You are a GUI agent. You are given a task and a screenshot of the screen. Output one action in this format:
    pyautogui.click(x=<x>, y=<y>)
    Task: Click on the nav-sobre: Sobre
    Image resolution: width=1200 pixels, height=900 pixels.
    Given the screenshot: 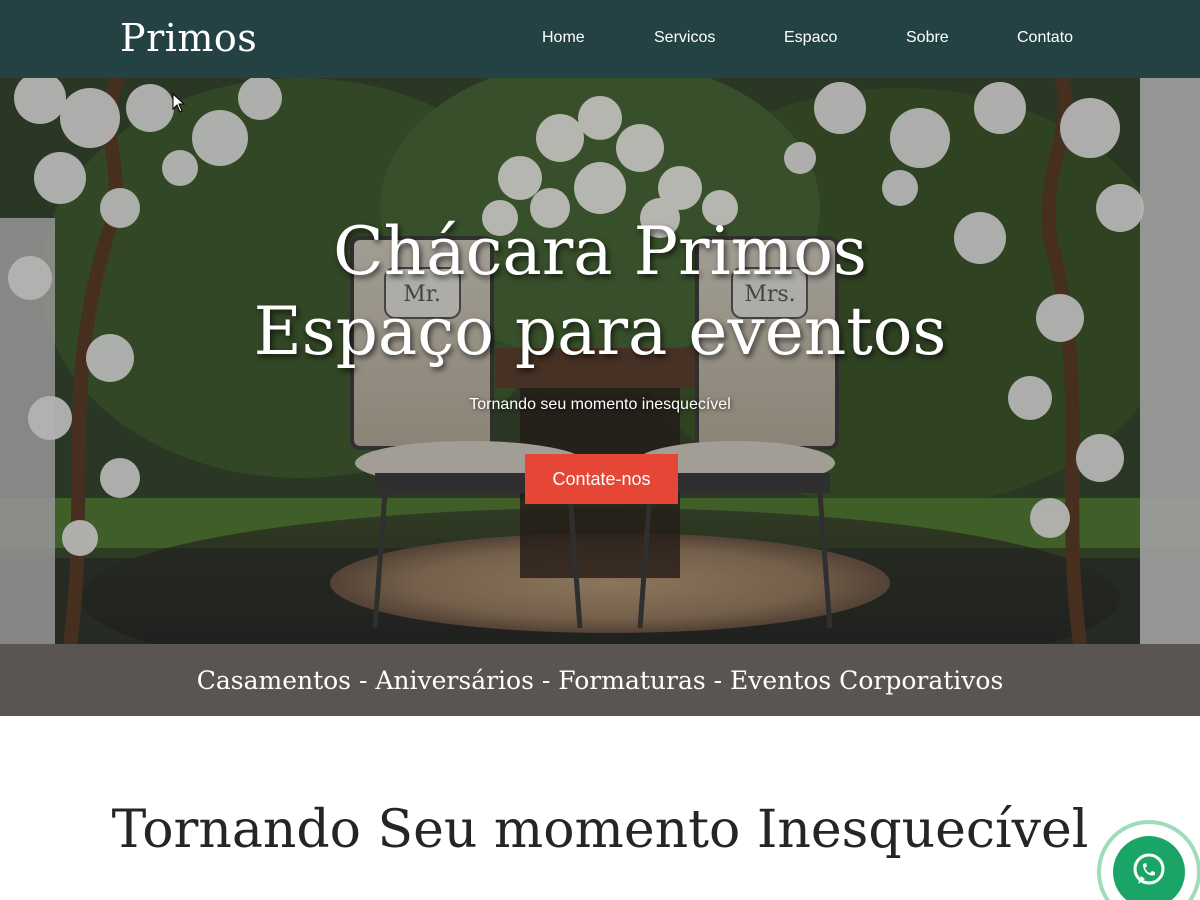 What is the action you would take?
    pyautogui.click(x=927, y=38)
    